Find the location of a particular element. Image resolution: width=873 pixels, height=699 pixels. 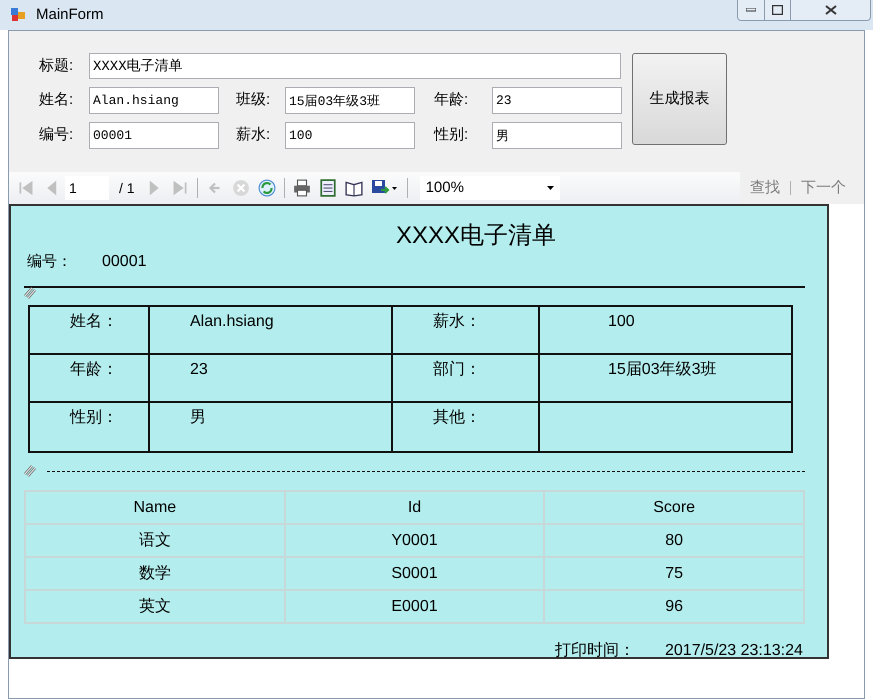

app-icon is located at coordinates (18, 15).